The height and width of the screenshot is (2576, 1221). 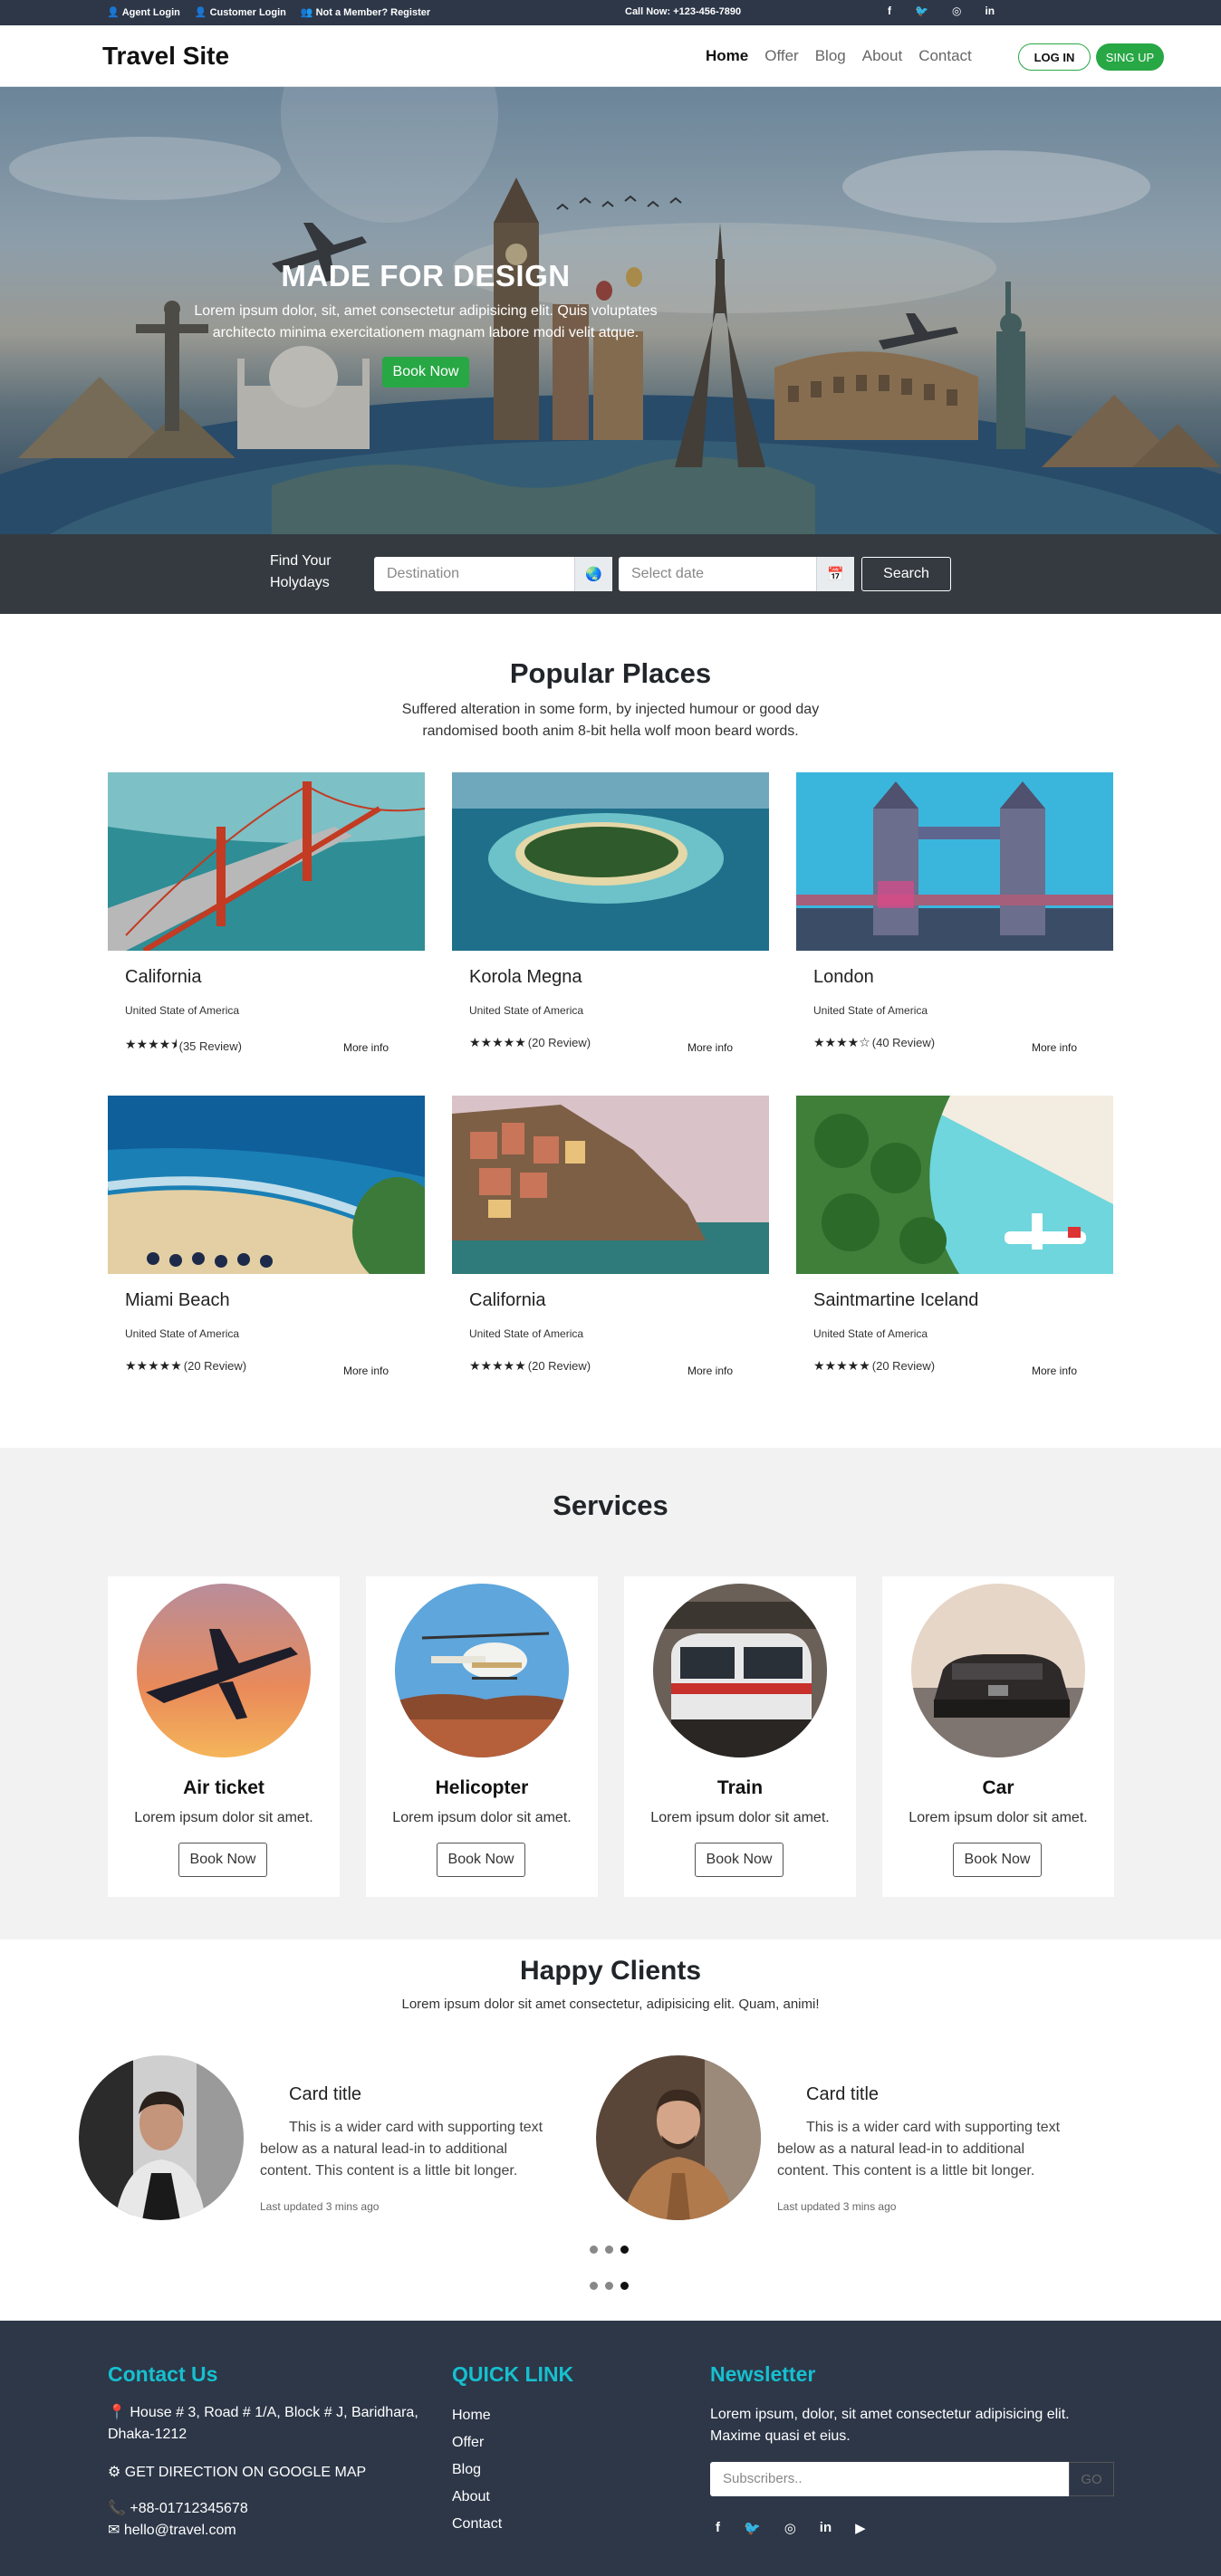 I want to click on search-button: Search, so click(x=906, y=574).